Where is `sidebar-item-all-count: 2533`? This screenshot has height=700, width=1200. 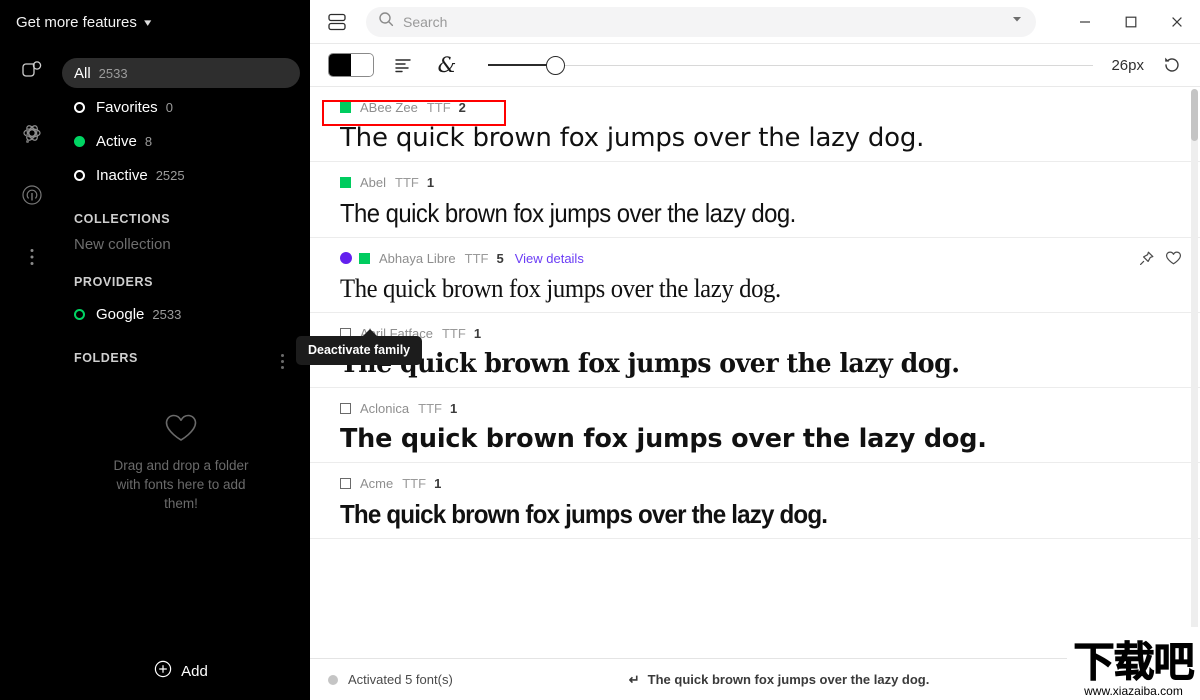
sidebar-item-all-count: 2533 is located at coordinates (113, 73).